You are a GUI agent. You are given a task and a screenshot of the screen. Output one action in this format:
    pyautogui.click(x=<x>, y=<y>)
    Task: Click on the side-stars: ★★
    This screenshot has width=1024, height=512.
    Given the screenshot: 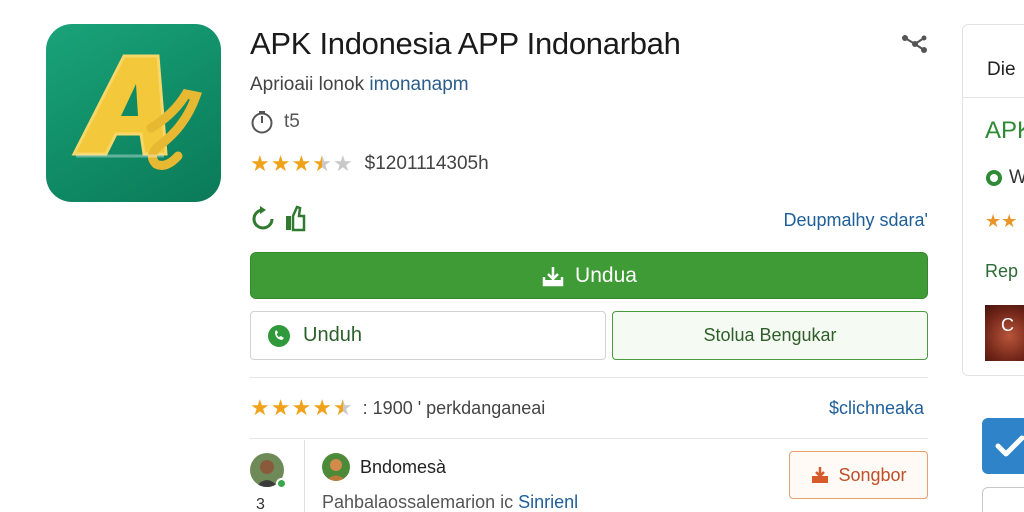 What is the action you would take?
    pyautogui.click(x=1001, y=221)
    